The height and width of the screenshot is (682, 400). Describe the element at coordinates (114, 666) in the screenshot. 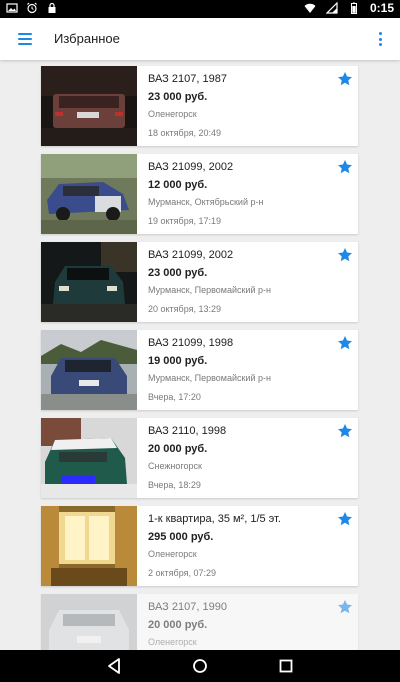

I see `back-triangle-icon` at that location.